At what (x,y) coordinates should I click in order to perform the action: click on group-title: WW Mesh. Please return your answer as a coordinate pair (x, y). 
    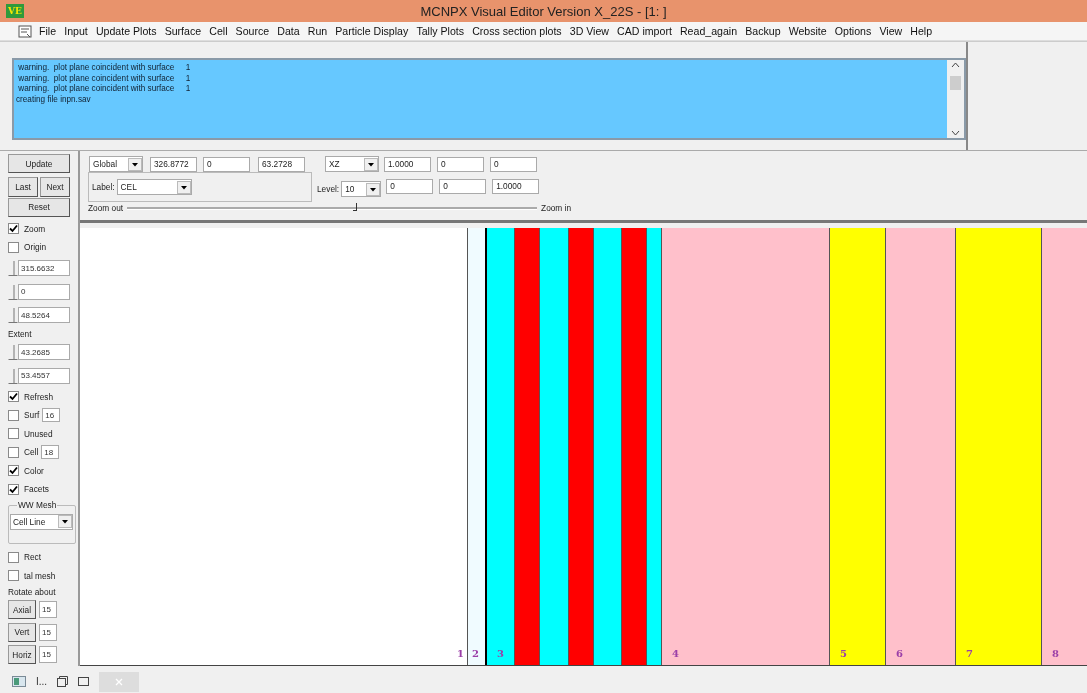
    Looking at the image, I should click on (37, 504).